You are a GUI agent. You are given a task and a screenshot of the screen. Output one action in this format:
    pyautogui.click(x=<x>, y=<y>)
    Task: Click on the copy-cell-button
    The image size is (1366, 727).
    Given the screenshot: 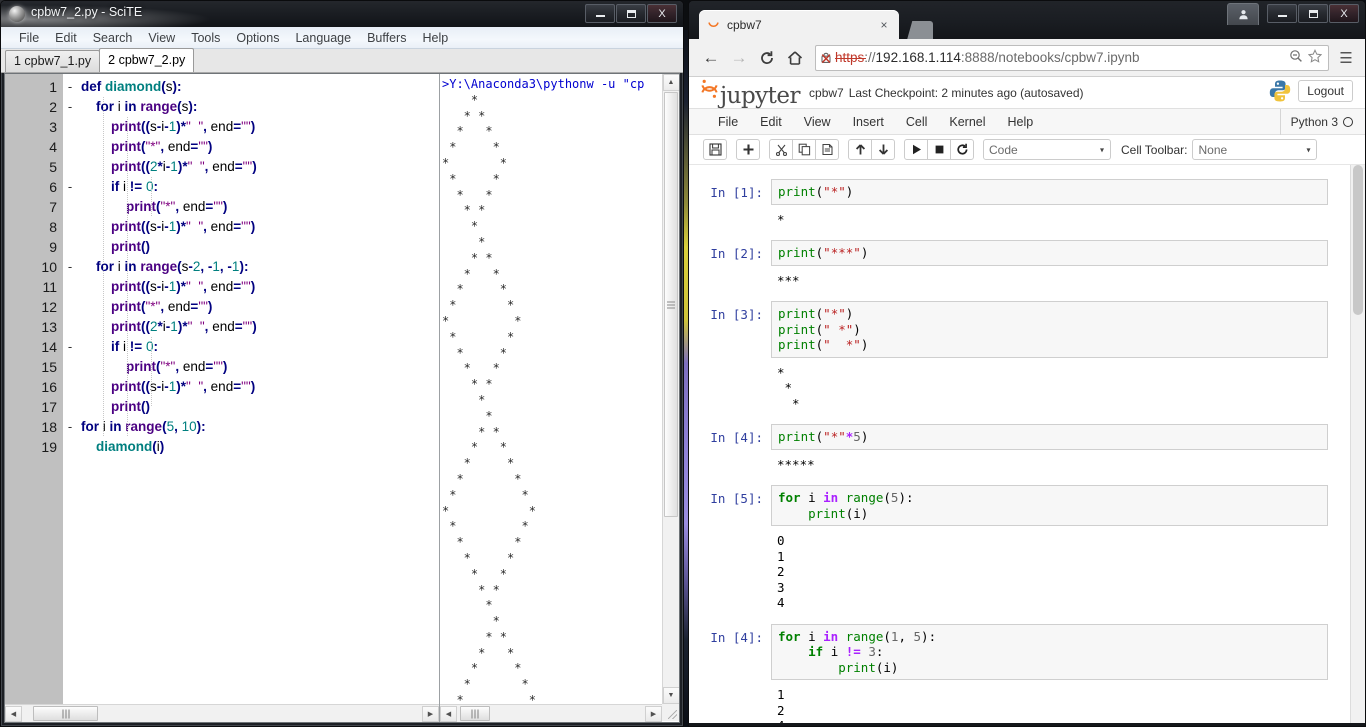 What is the action you would take?
    pyautogui.click(x=804, y=149)
    